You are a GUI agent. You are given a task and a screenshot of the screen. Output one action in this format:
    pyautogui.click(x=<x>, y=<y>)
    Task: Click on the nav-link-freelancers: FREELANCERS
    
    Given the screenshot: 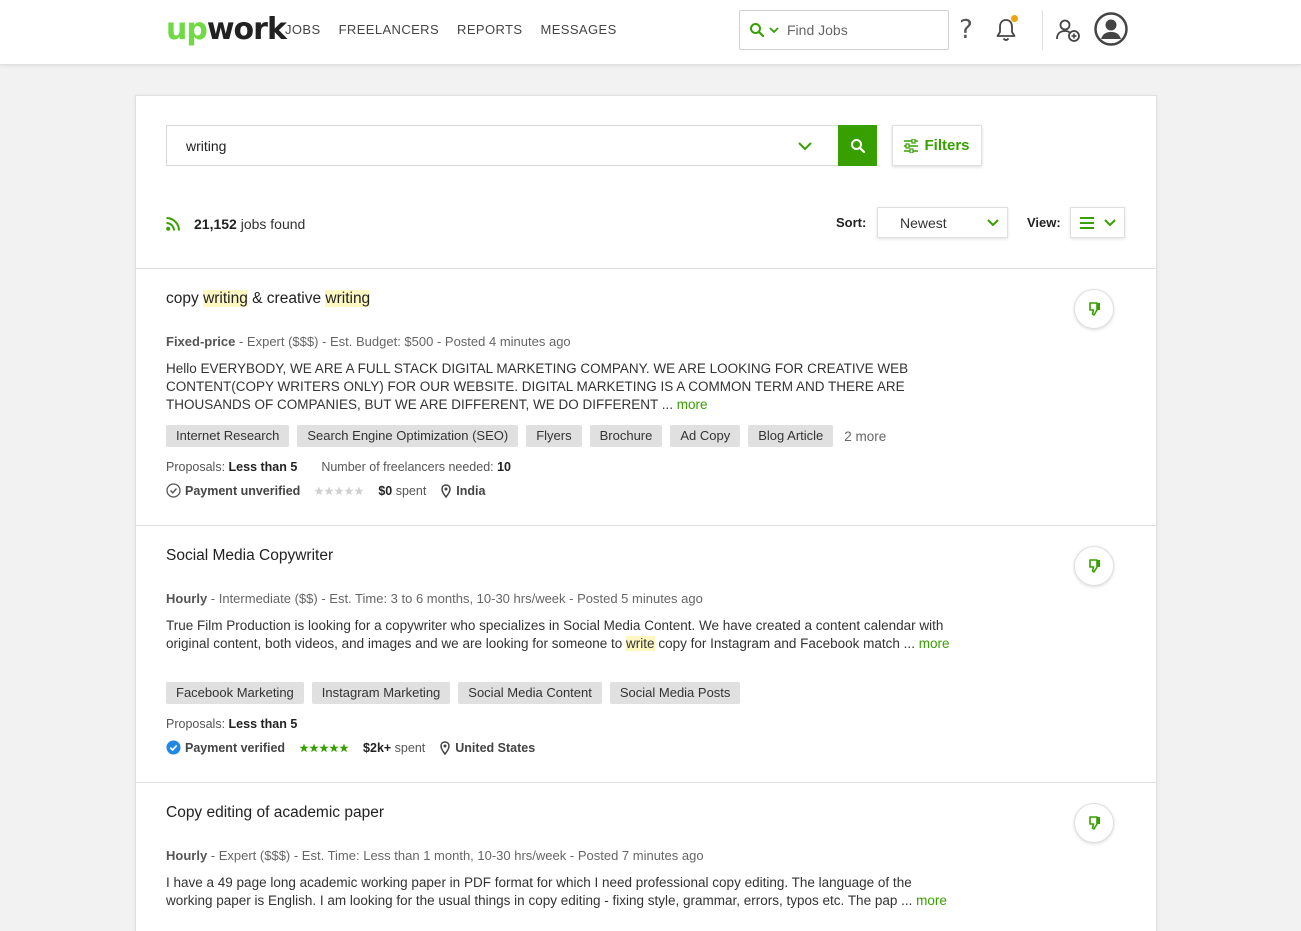 What is the action you would take?
    pyautogui.click(x=389, y=30)
    